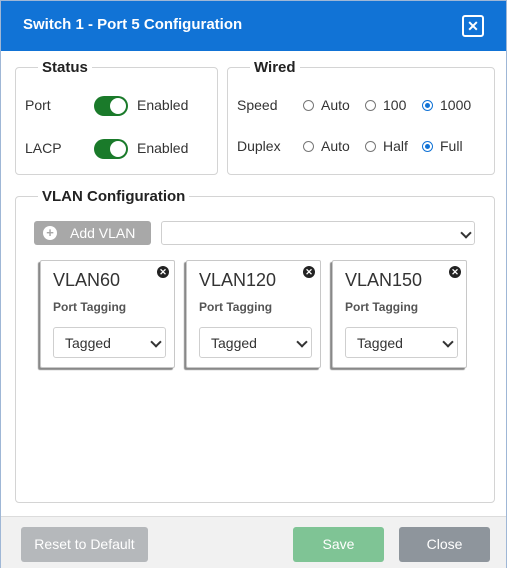 The height and width of the screenshot is (568, 507). I want to click on vlan-card: VLAN120 ✕ Port Tagging Tagged, so click(253, 314).